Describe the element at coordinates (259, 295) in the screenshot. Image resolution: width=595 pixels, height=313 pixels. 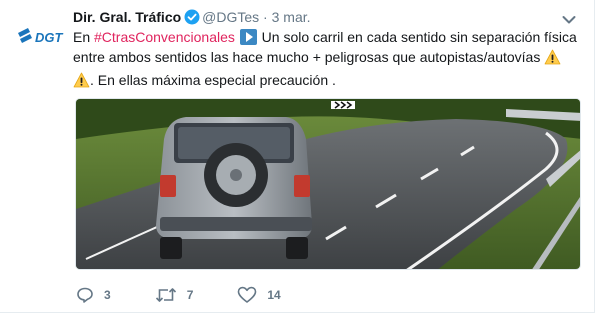
I see `like-button: 14` at that location.